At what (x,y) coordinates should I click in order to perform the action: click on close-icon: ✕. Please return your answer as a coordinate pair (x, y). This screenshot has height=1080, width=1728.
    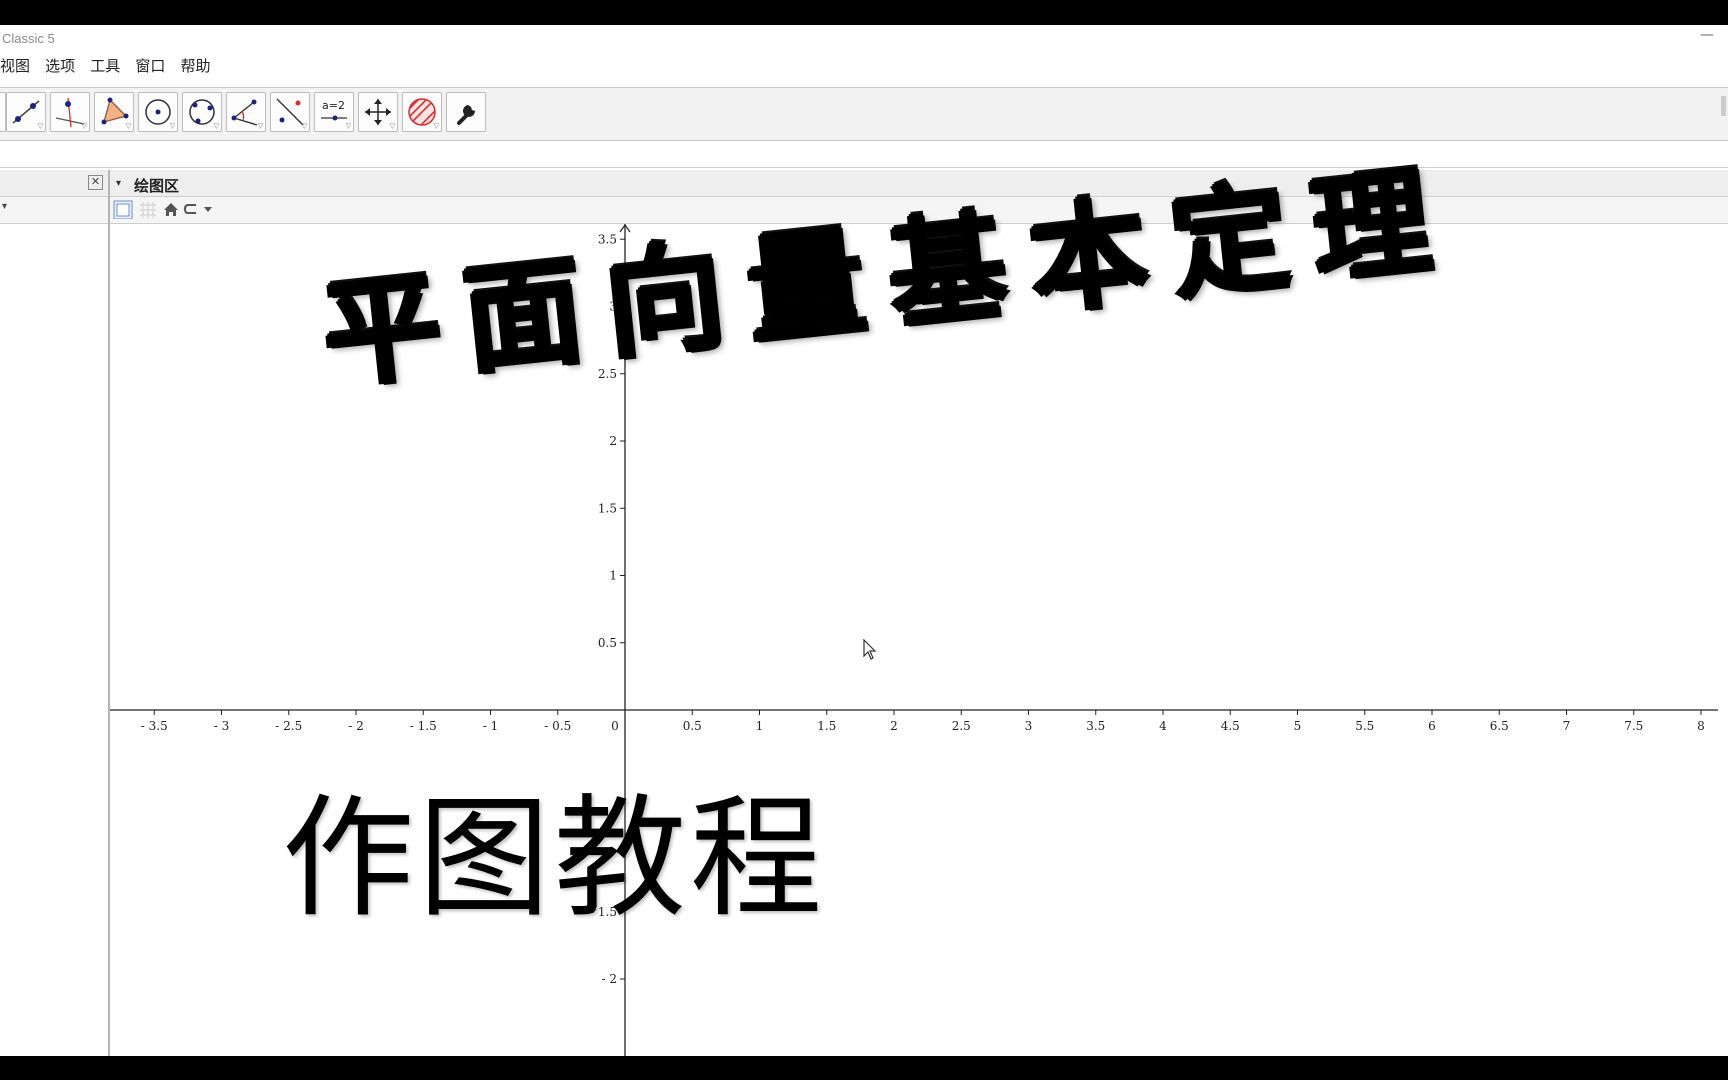
    Looking at the image, I should click on (95, 182).